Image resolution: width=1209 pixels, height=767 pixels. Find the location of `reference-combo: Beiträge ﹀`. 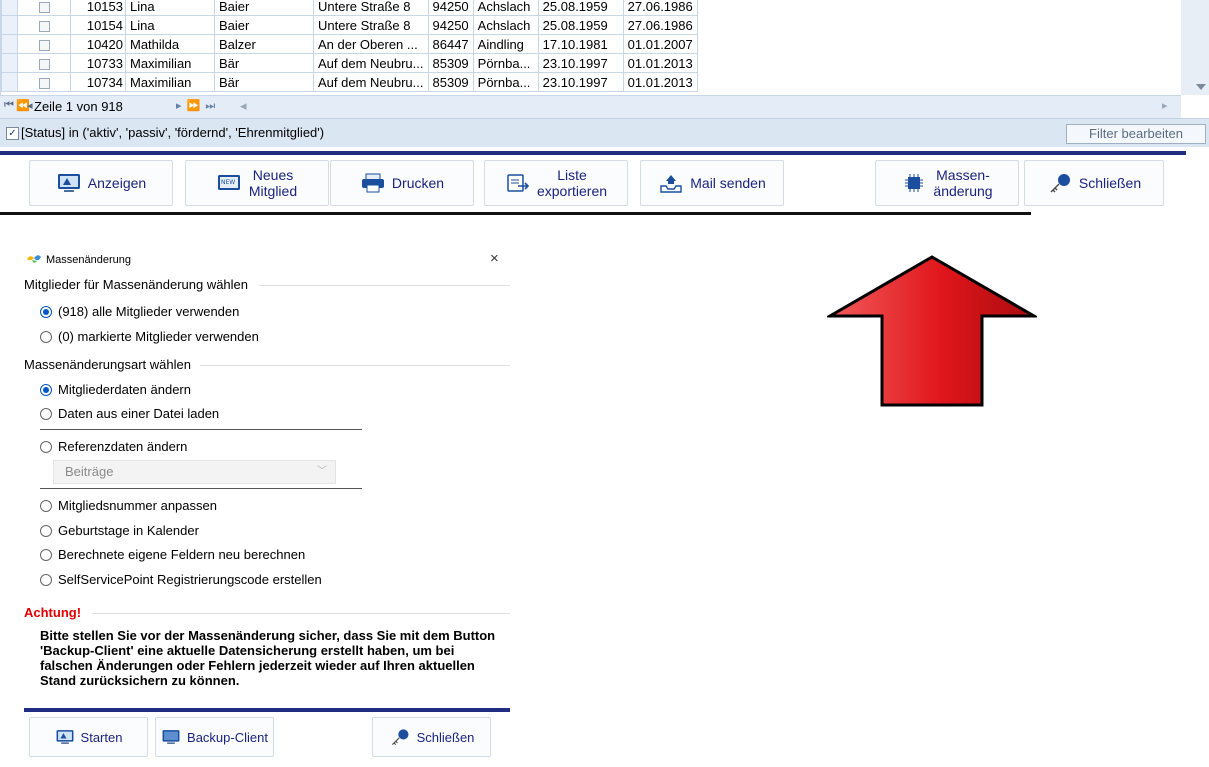

reference-combo: Beiträge ﹀ is located at coordinates (194, 472).